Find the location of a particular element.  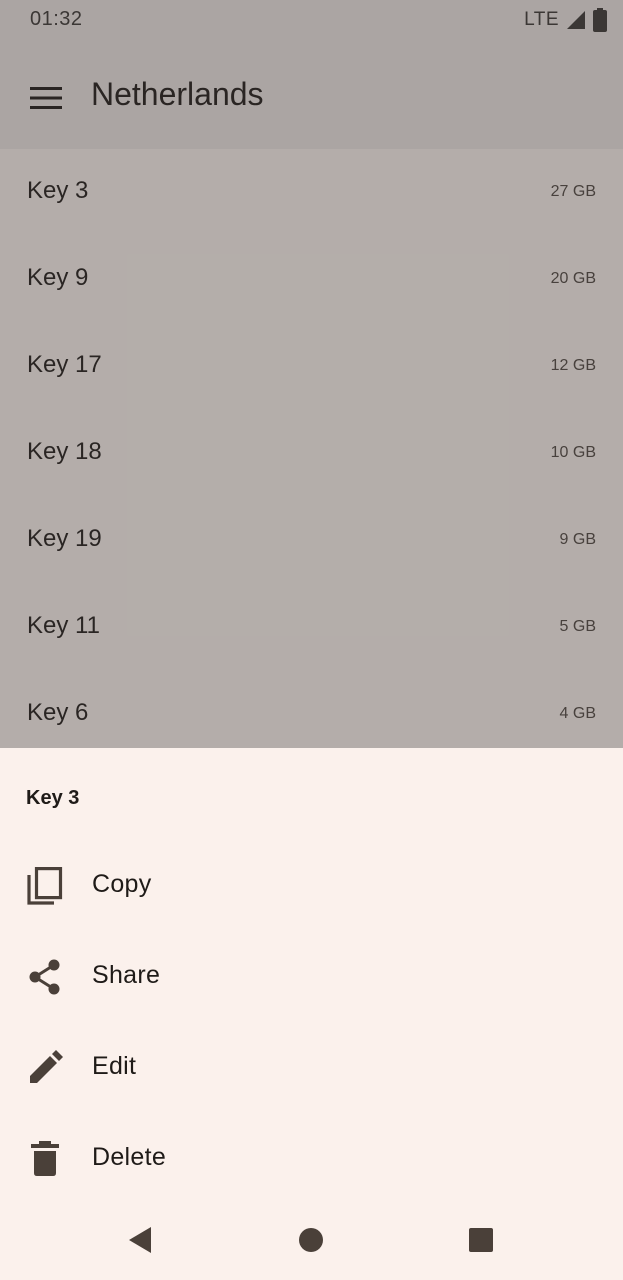

copy-action: Copy is located at coordinates (311, 885).